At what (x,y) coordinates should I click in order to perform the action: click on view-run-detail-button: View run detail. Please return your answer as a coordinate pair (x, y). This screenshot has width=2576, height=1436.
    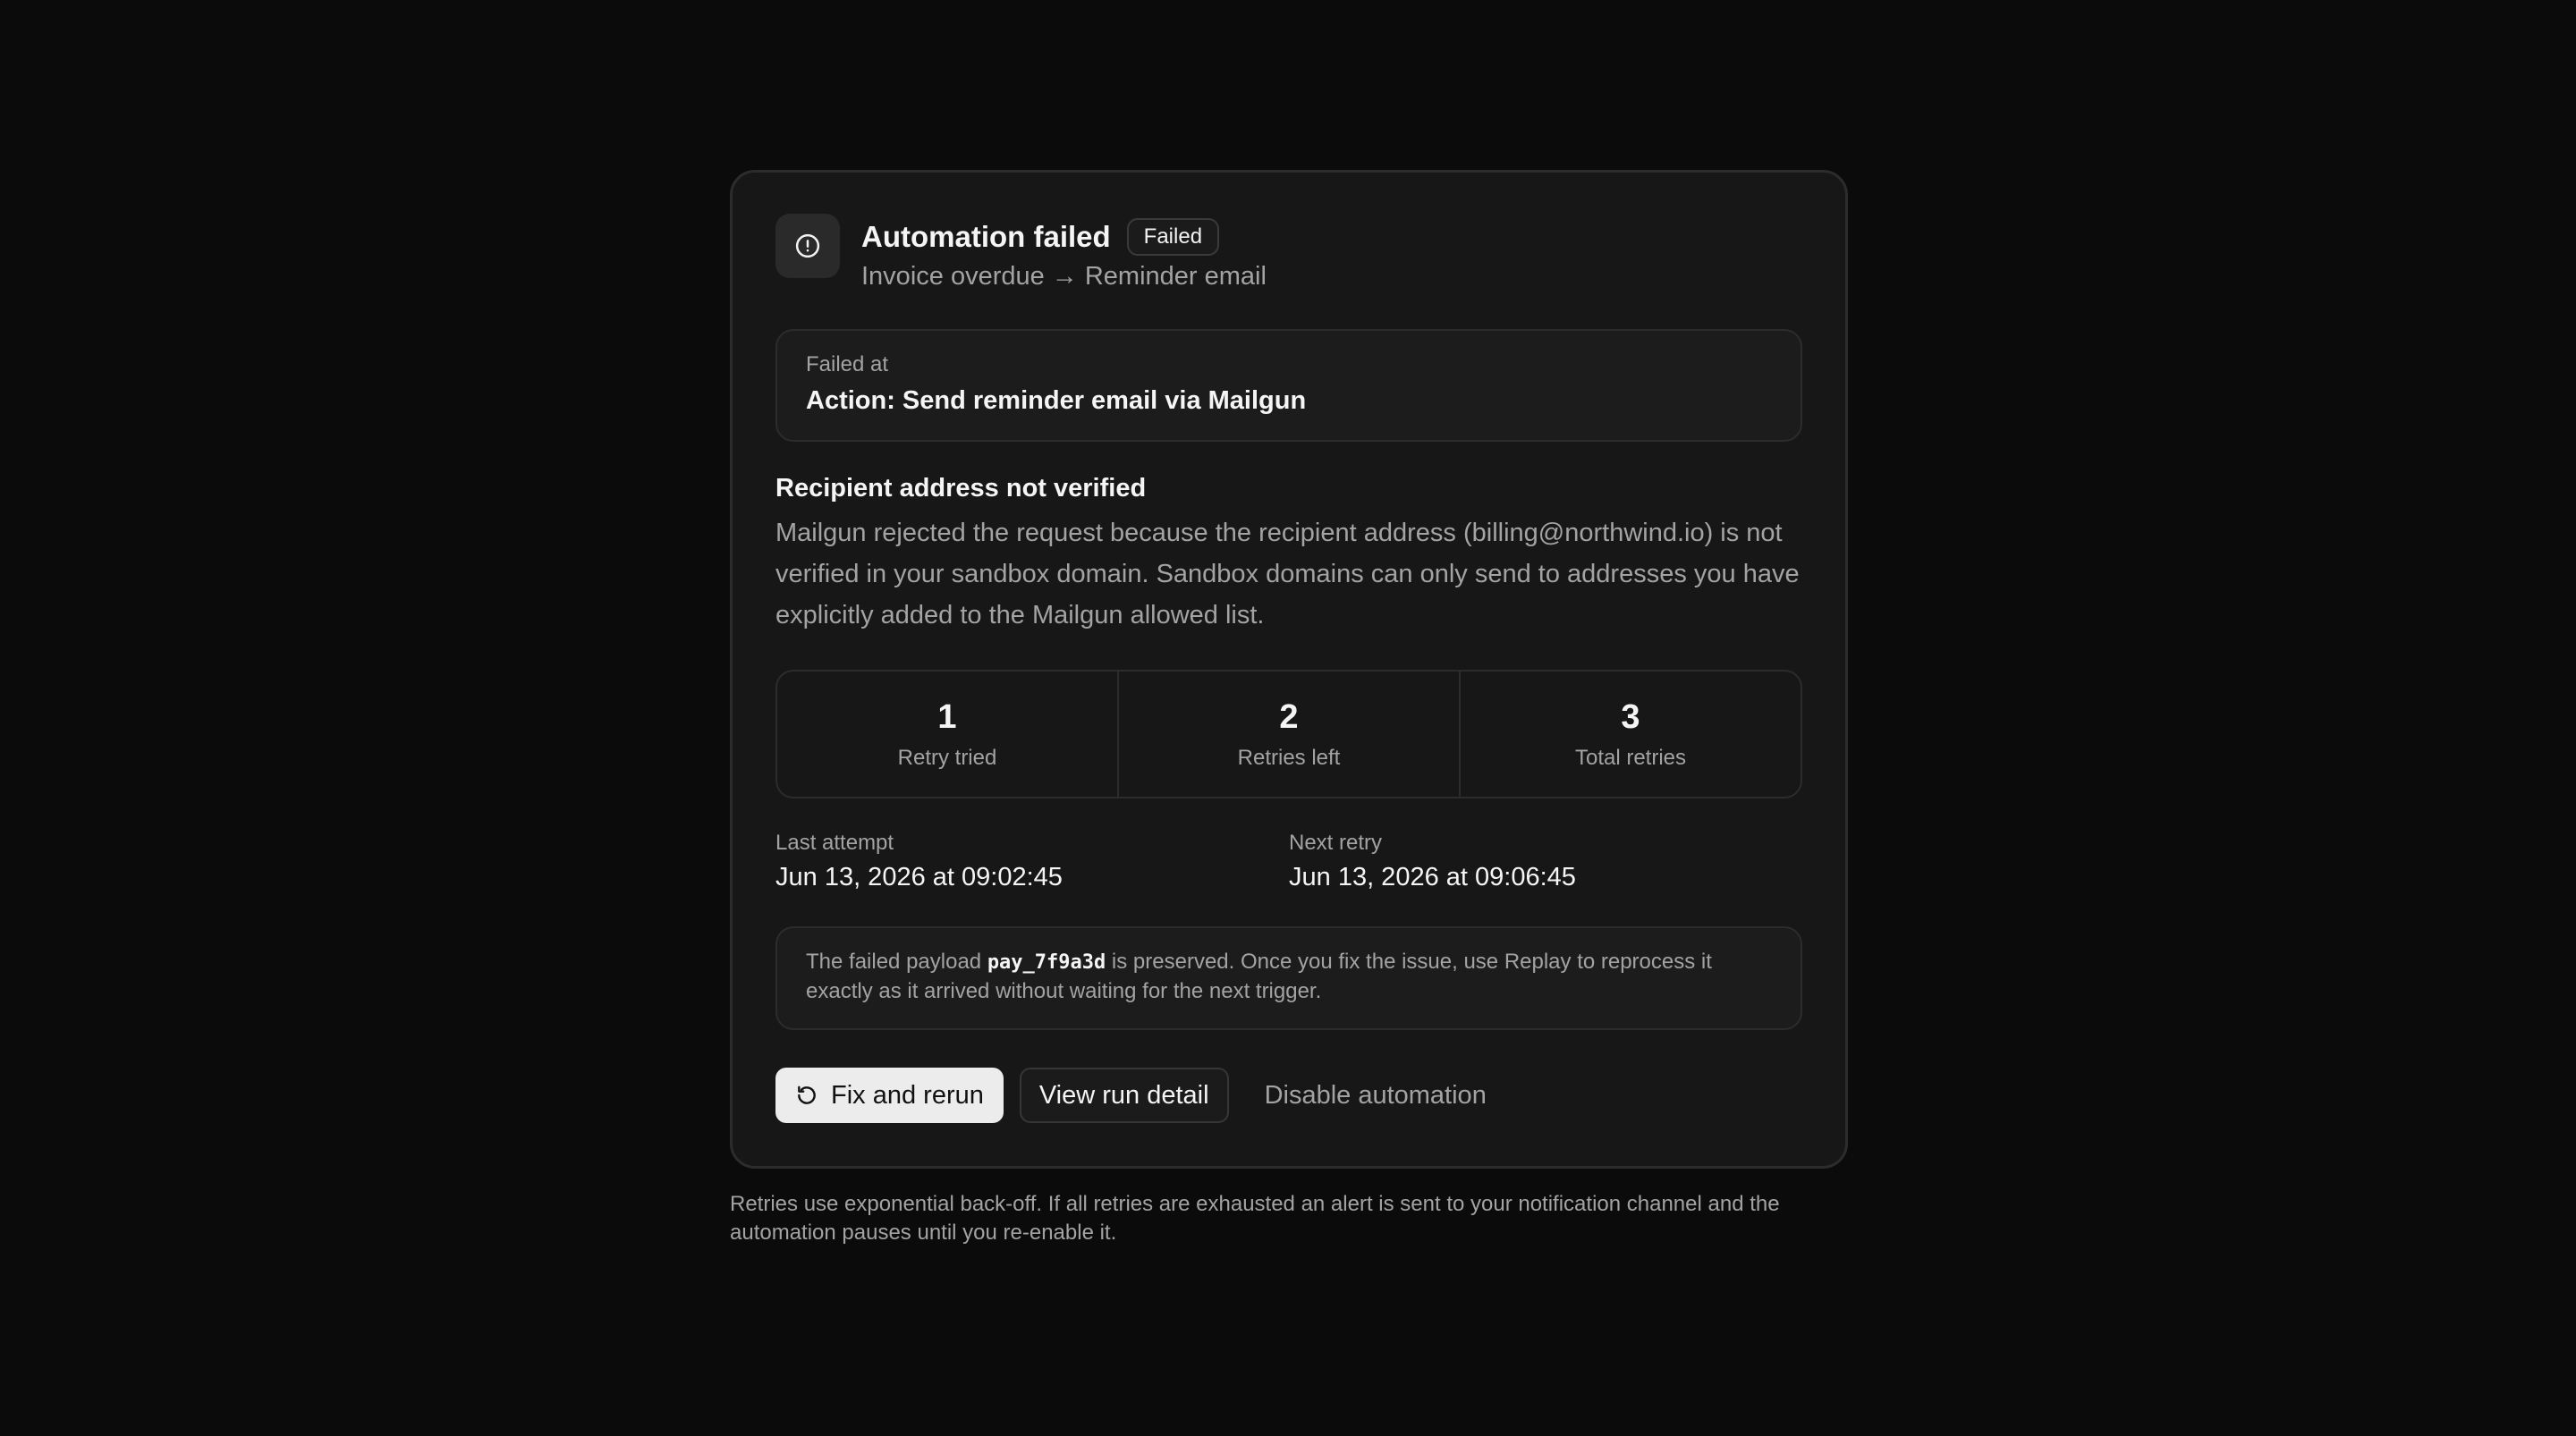
    Looking at the image, I should click on (1124, 1095).